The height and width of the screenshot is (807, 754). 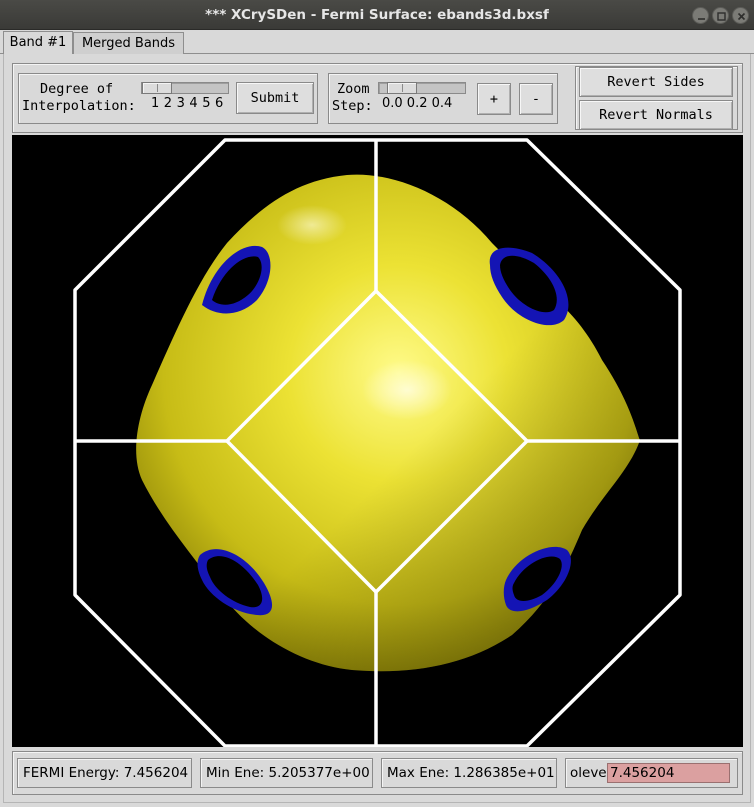 What do you see at coordinates (77, 89) in the screenshot?
I see `interpolation-label-1: Degree of` at bounding box center [77, 89].